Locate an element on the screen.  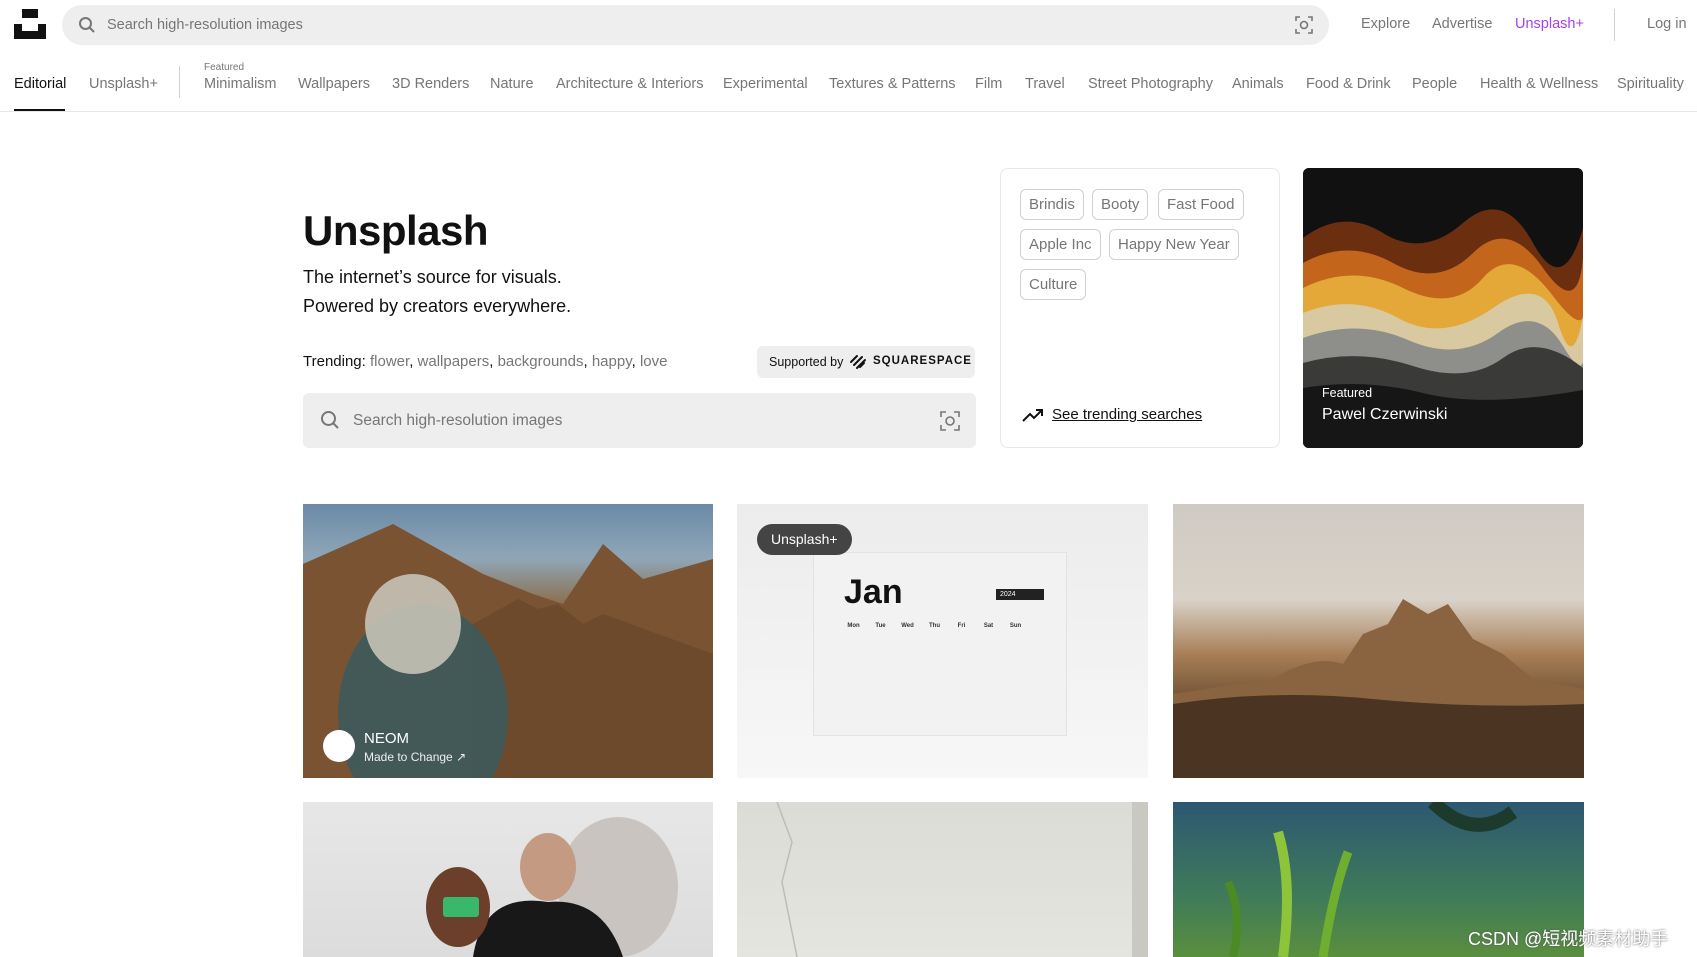
hero-search-placeholder: Search high-resolution images is located at coordinates (458, 420).